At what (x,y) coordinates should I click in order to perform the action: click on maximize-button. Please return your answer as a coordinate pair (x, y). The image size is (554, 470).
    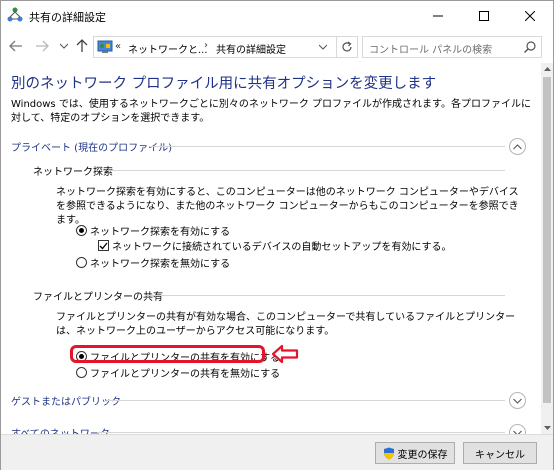
    Looking at the image, I should click on (484, 16).